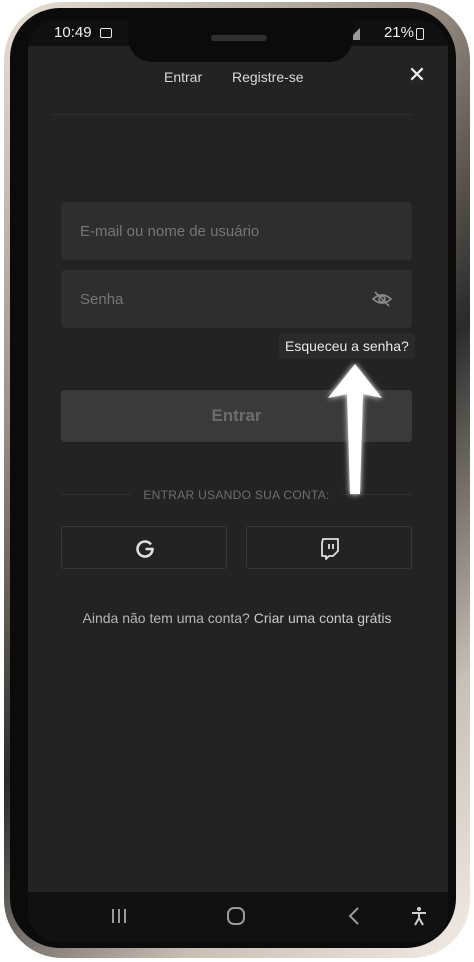  What do you see at coordinates (382, 299) in the screenshot?
I see `eye-off-icon` at bounding box center [382, 299].